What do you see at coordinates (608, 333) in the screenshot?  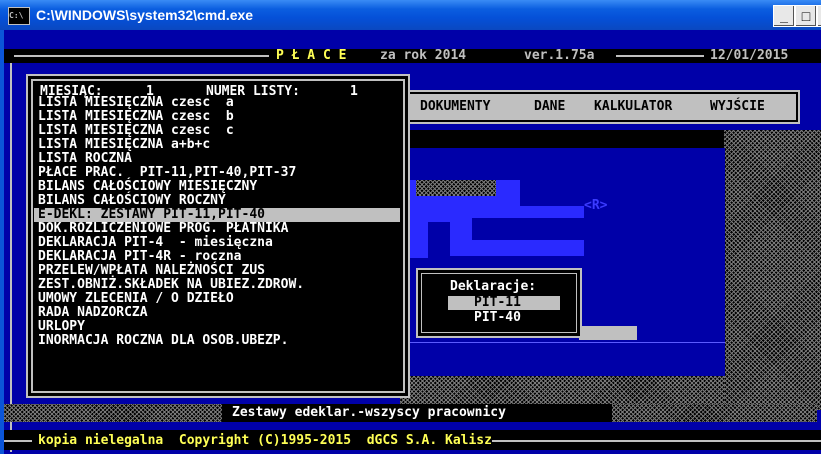 I see `input-box` at bounding box center [608, 333].